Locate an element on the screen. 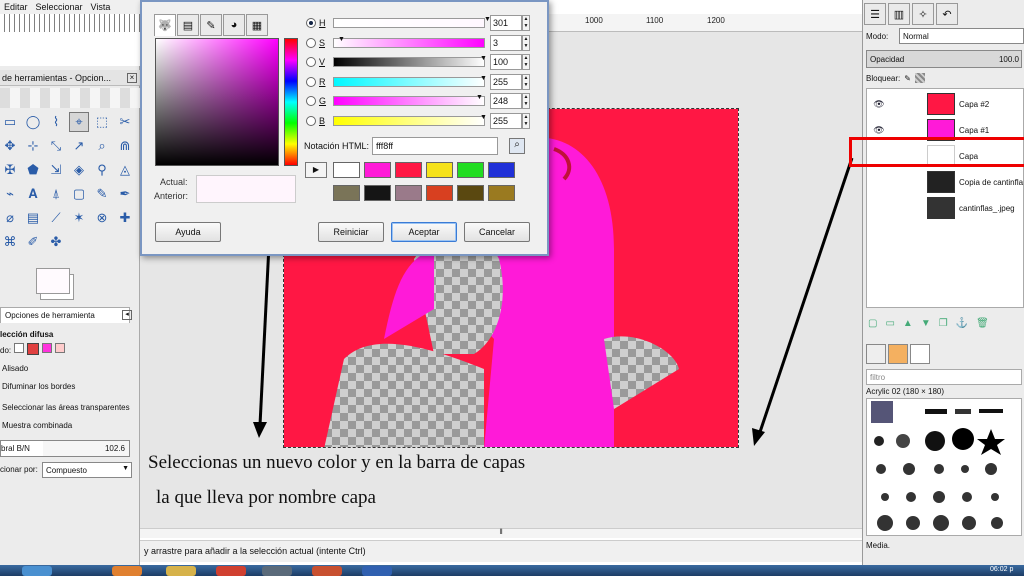 Image resolution: width=1024 pixels, height=576 pixels. tool-button: ✚ is located at coordinates (125, 218).